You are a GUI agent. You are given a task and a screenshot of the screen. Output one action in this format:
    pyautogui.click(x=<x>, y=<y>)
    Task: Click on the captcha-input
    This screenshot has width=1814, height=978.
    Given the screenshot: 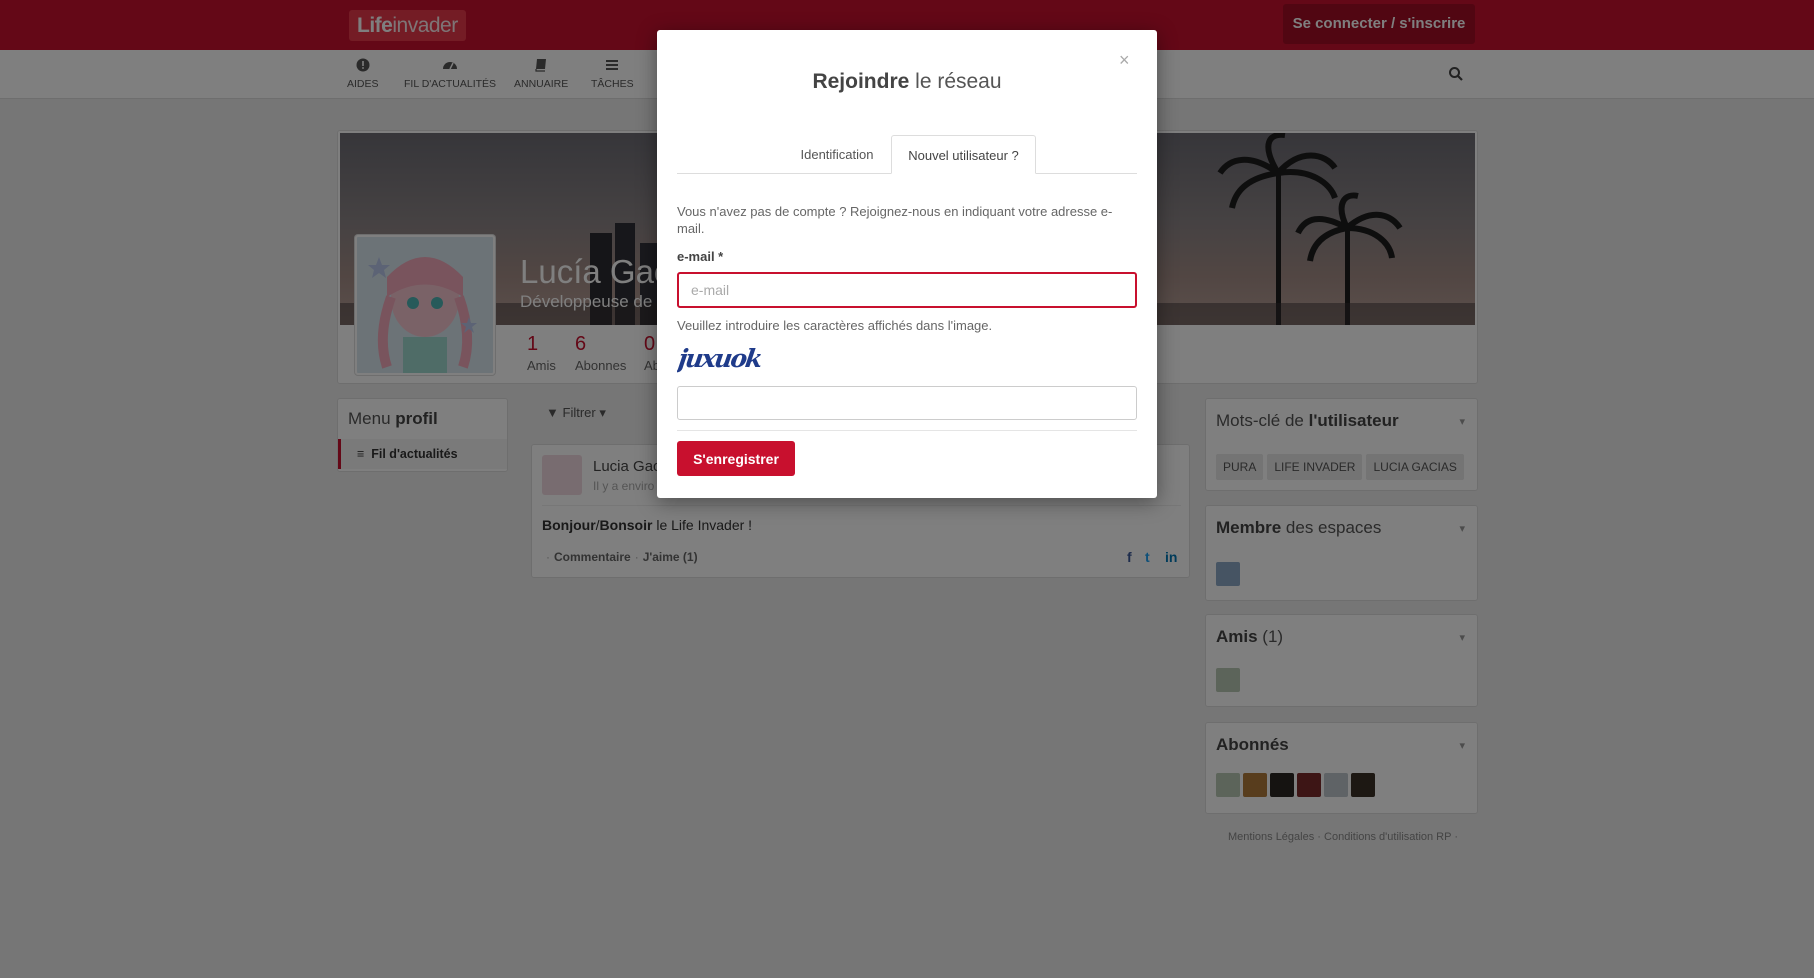 What is the action you would take?
    pyautogui.click(x=907, y=403)
    